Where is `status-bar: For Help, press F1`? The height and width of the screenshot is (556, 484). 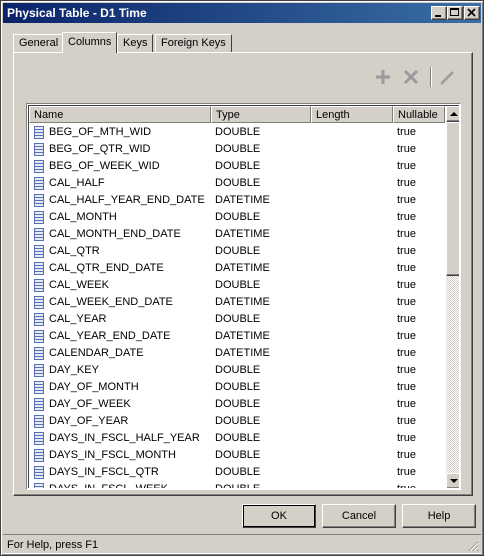 status-bar: For Help, press F1 is located at coordinates (242, 544).